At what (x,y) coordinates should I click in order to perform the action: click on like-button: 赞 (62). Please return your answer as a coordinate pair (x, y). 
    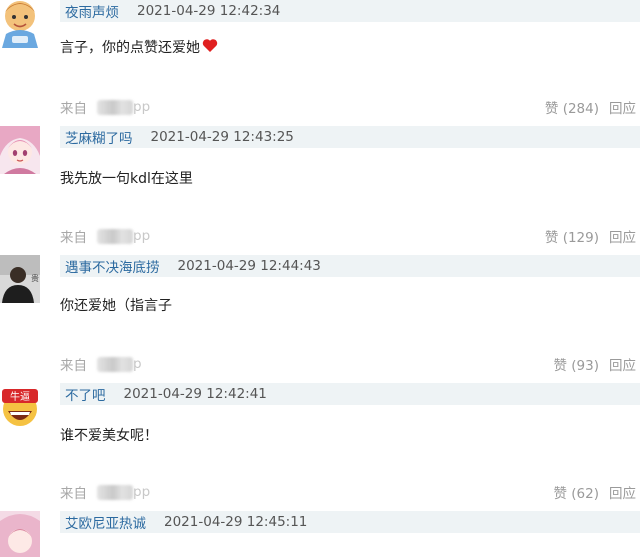
    Looking at the image, I should click on (576, 492).